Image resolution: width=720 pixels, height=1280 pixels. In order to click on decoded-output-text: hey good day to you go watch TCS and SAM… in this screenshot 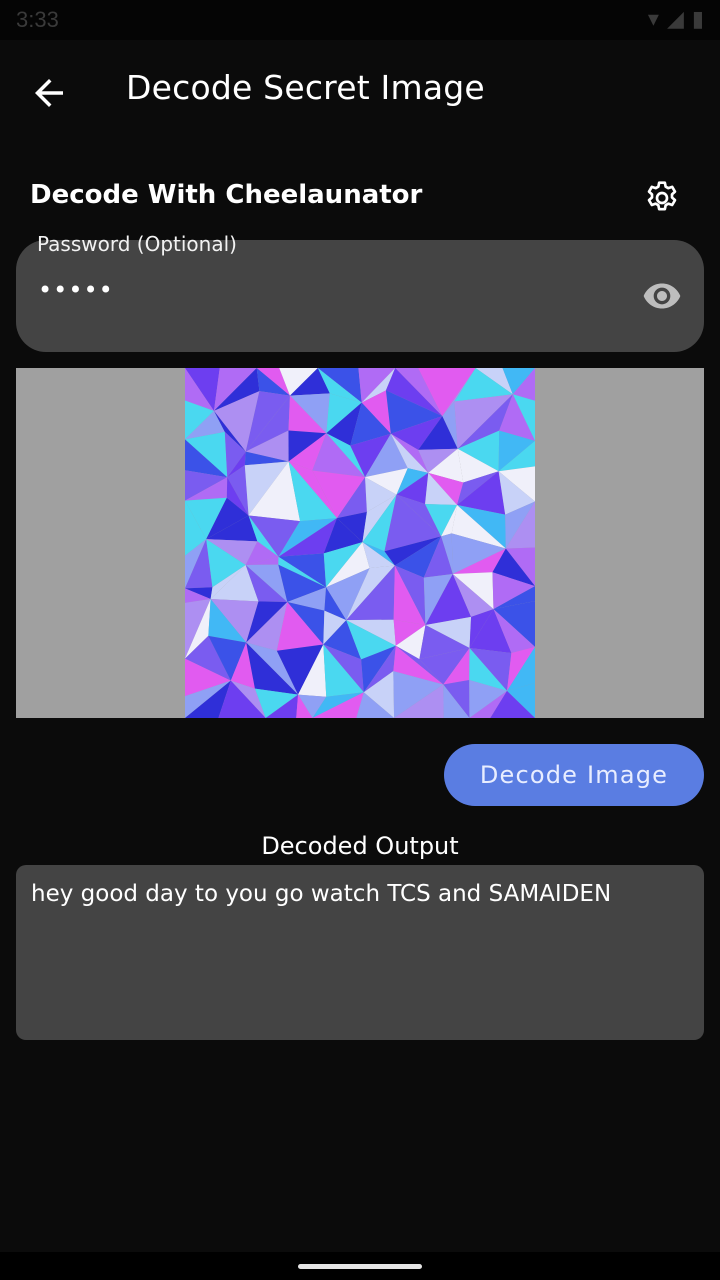, I will do `click(321, 894)`.